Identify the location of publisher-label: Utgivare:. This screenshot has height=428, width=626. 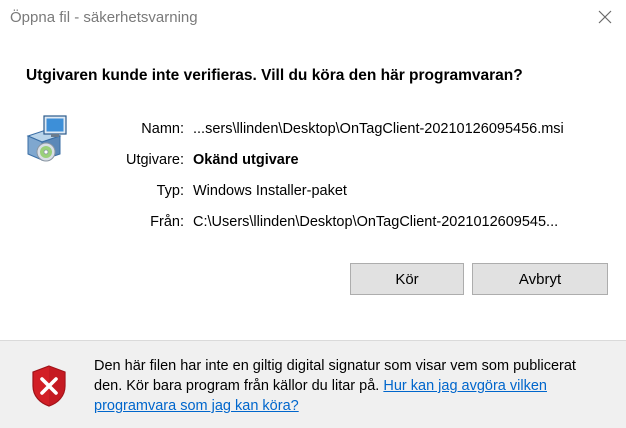
(154, 160).